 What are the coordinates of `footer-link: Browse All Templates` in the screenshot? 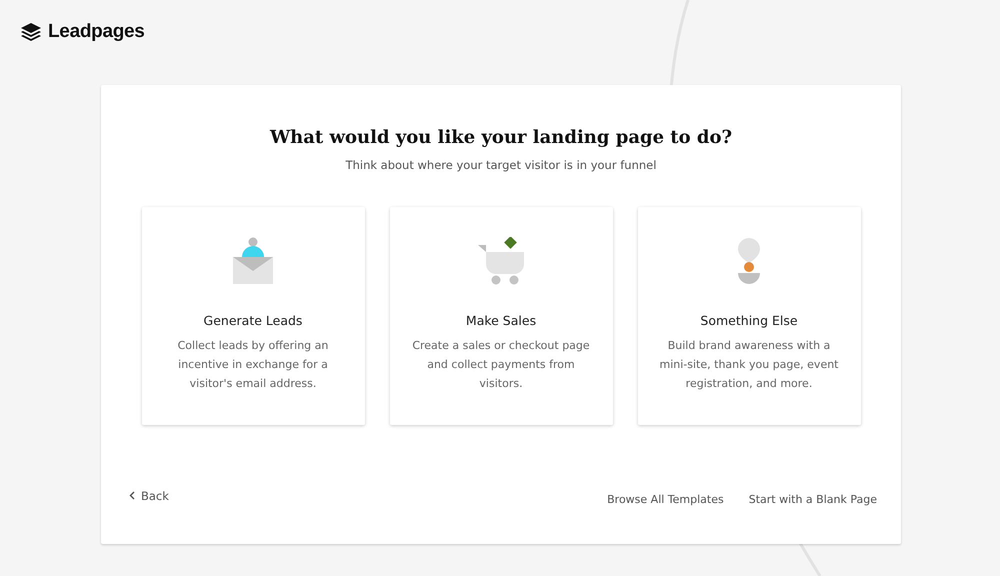 It's located at (665, 499).